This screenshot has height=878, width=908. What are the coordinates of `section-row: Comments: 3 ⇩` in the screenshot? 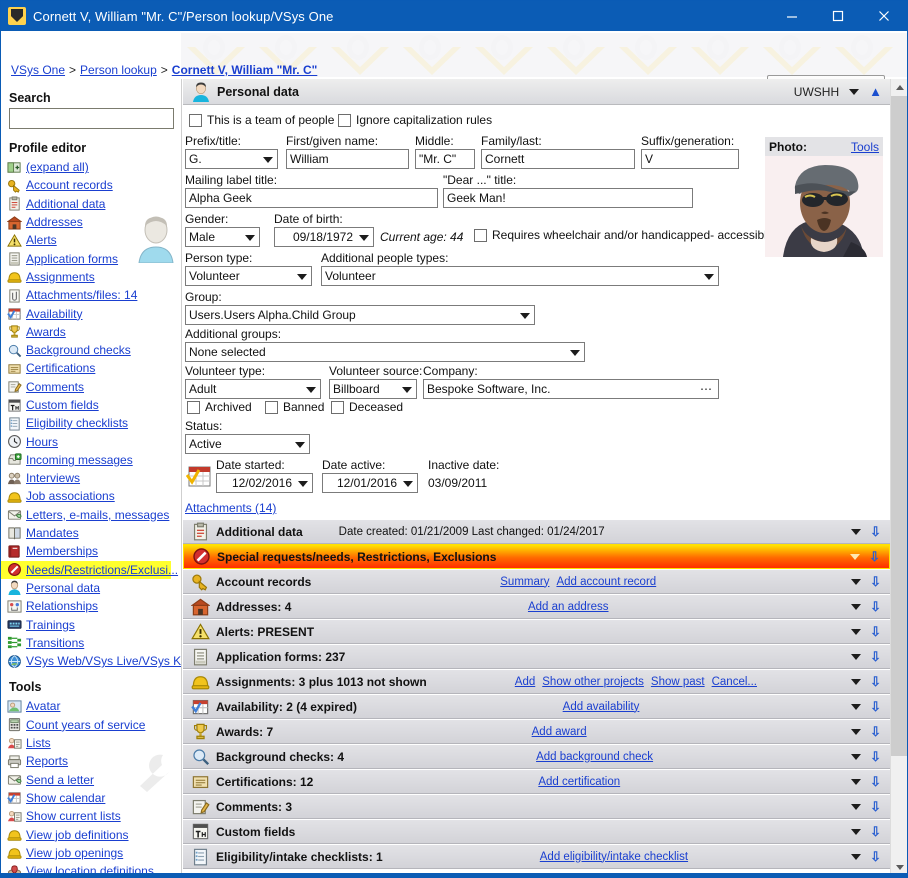 It's located at (536, 806).